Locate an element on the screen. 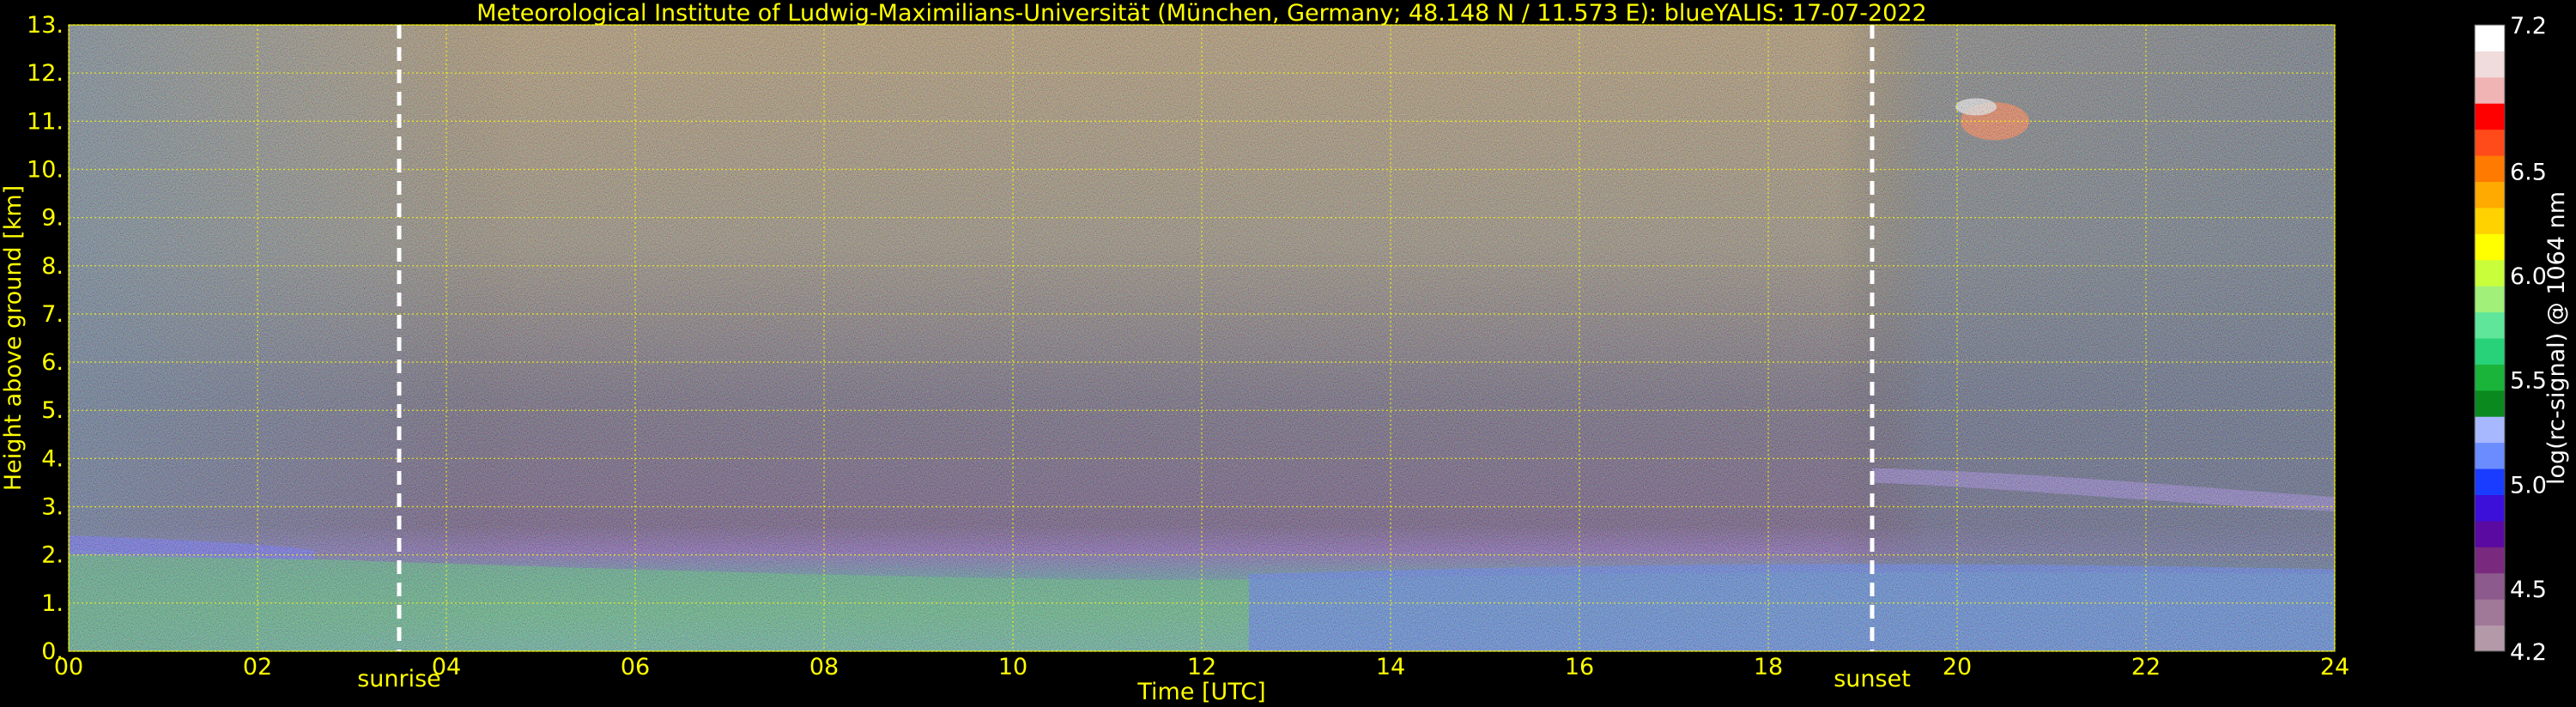  colorbar-tick-label: 5.0 is located at coordinates (2528, 486).